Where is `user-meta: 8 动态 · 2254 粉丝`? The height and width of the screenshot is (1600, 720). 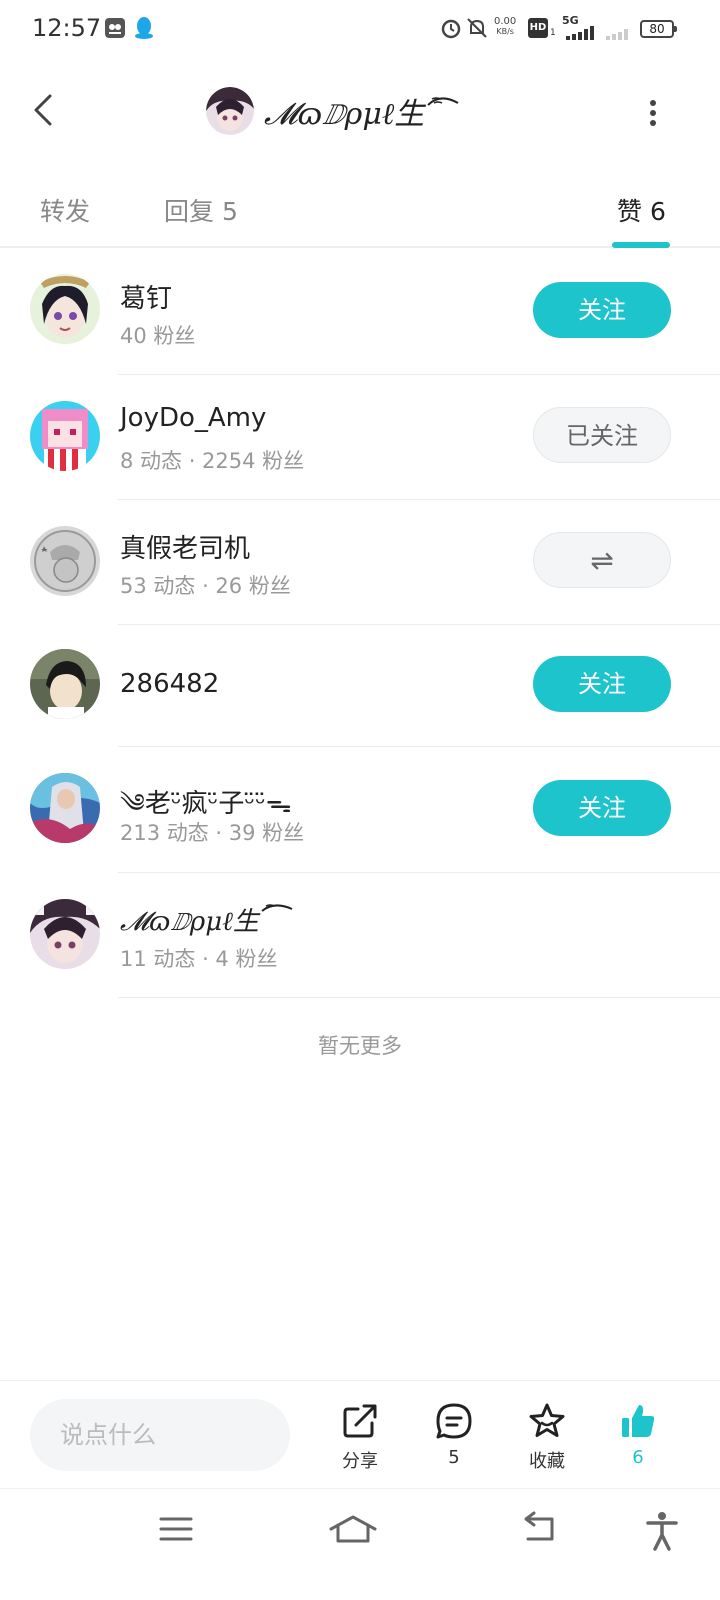 user-meta: 8 动态 · 2254 粉丝 is located at coordinates (212, 461).